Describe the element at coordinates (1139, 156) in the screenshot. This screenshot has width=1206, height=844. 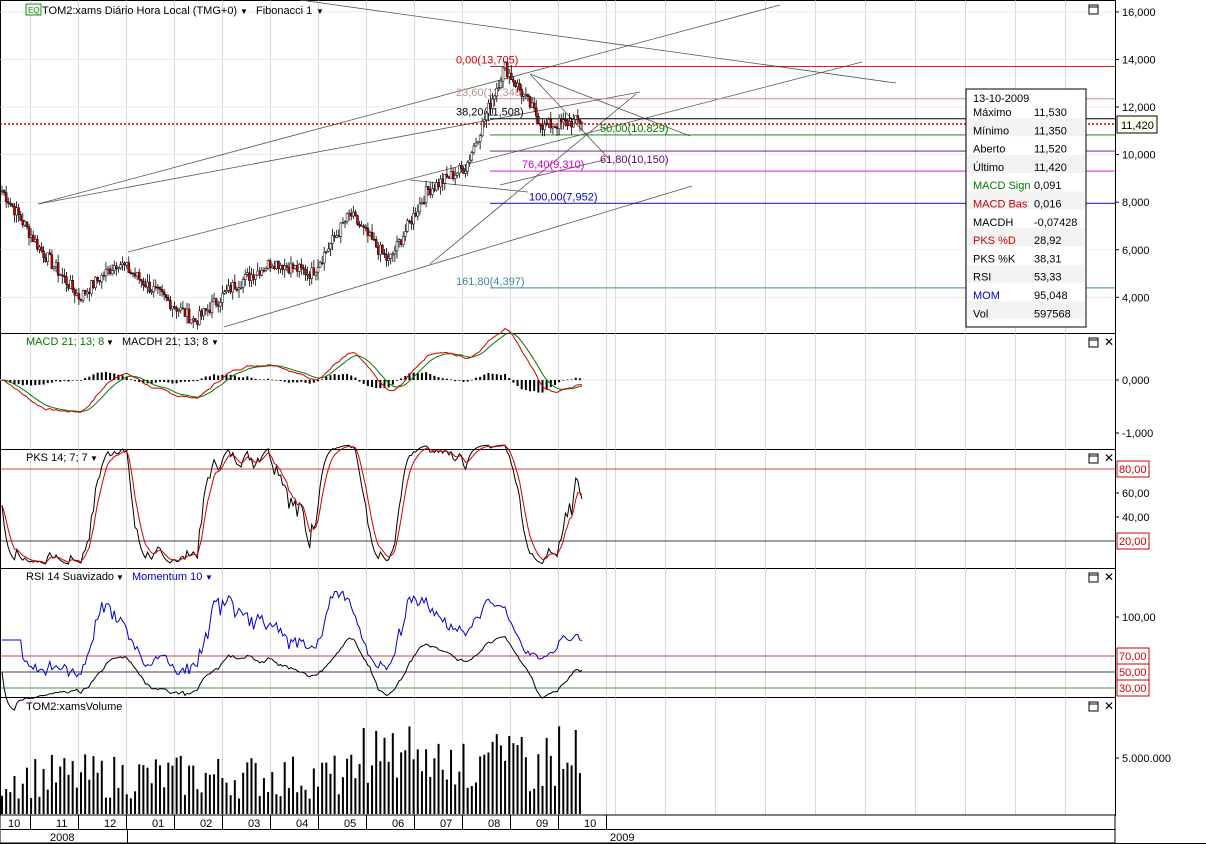
I see `price-tick-label: 10,000` at that location.